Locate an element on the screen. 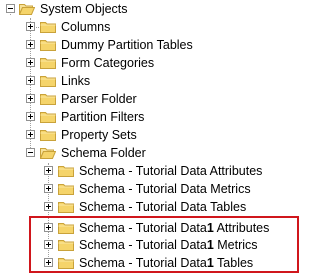 The image size is (320, 277). tree-node-partition-filters: Partition Filters is located at coordinates (100, 117).